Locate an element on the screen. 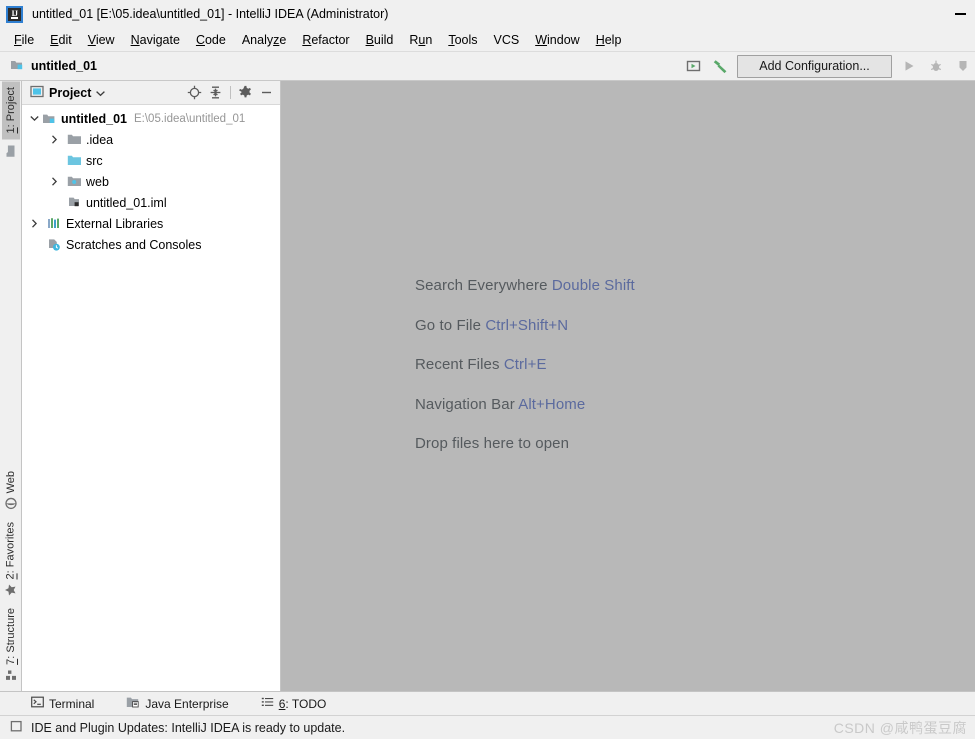  menu-tools: Tools is located at coordinates (462, 40).